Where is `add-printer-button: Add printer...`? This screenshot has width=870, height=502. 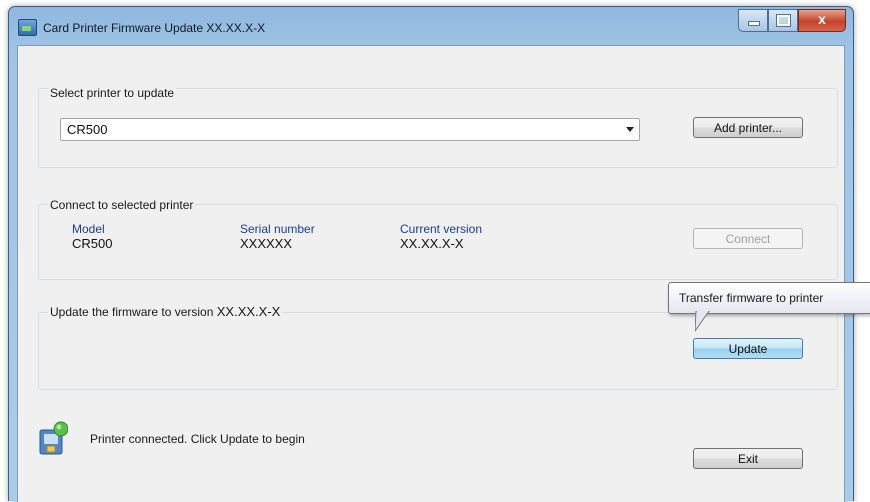 add-printer-button: Add printer... is located at coordinates (748, 127).